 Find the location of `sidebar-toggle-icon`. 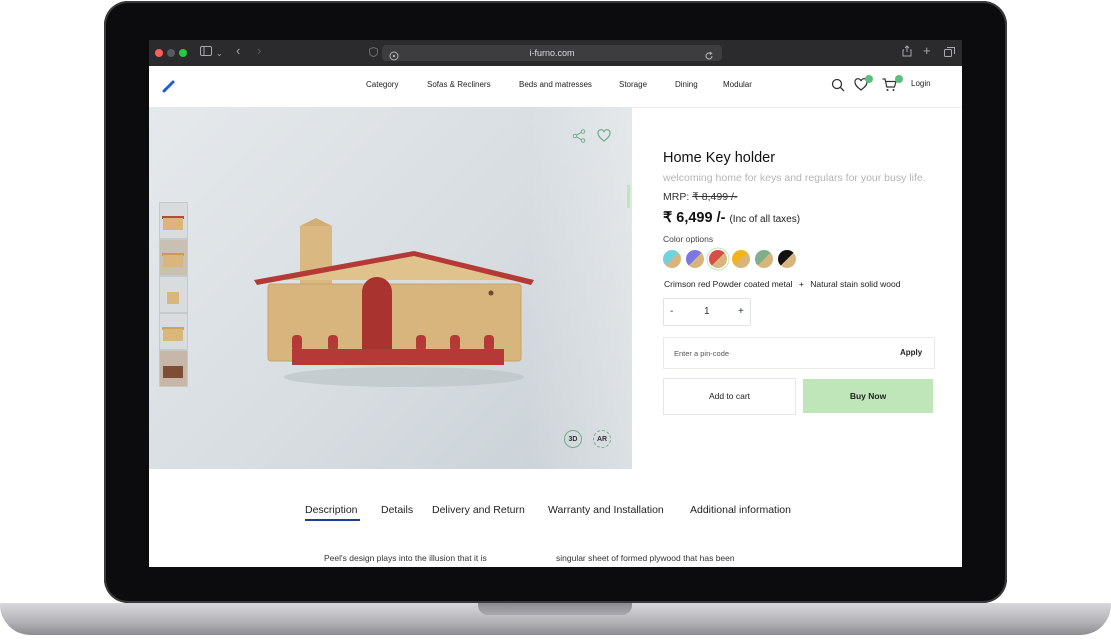

sidebar-toggle-icon is located at coordinates (206, 53).